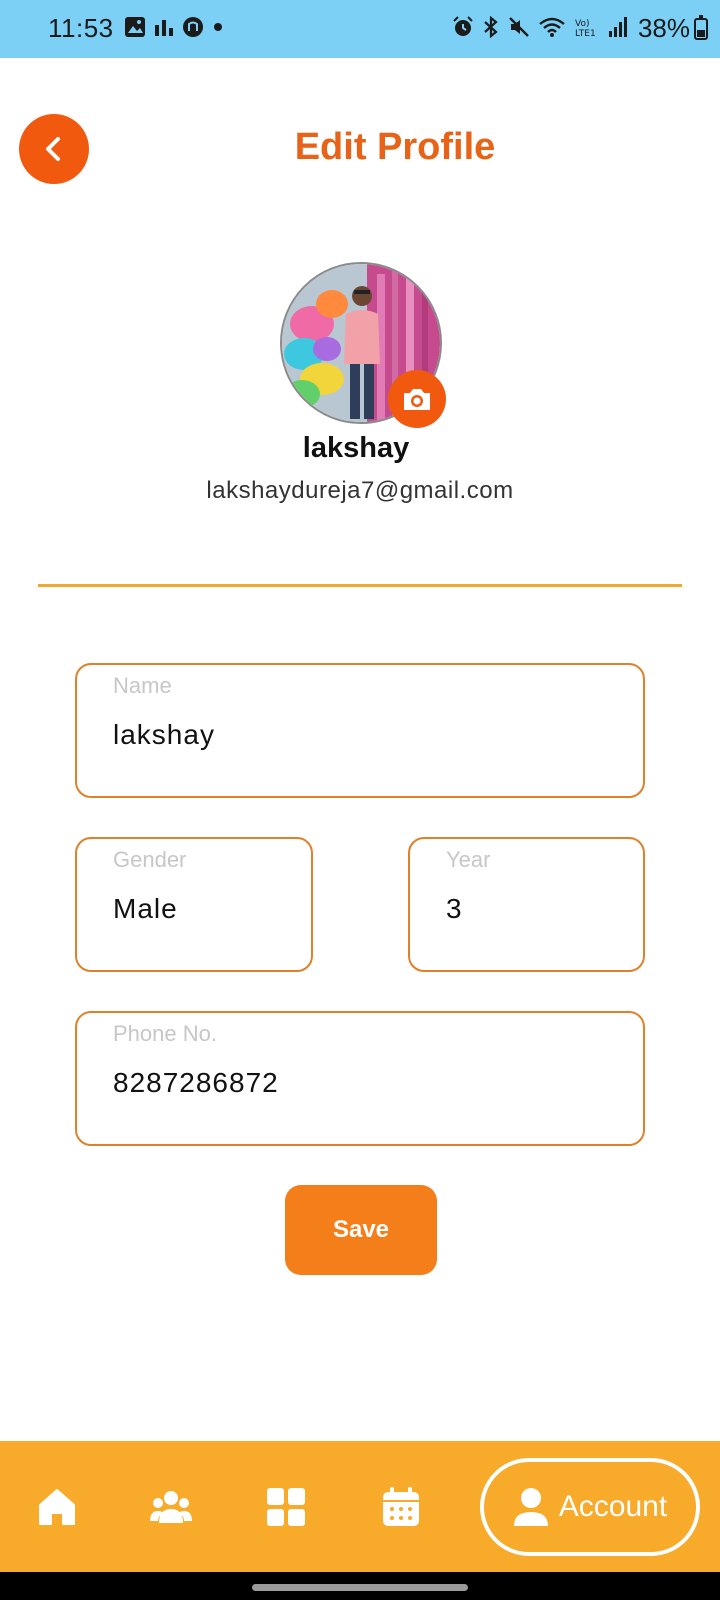  Describe the element at coordinates (701, 33) in the screenshot. I see `battery-level` at that location.